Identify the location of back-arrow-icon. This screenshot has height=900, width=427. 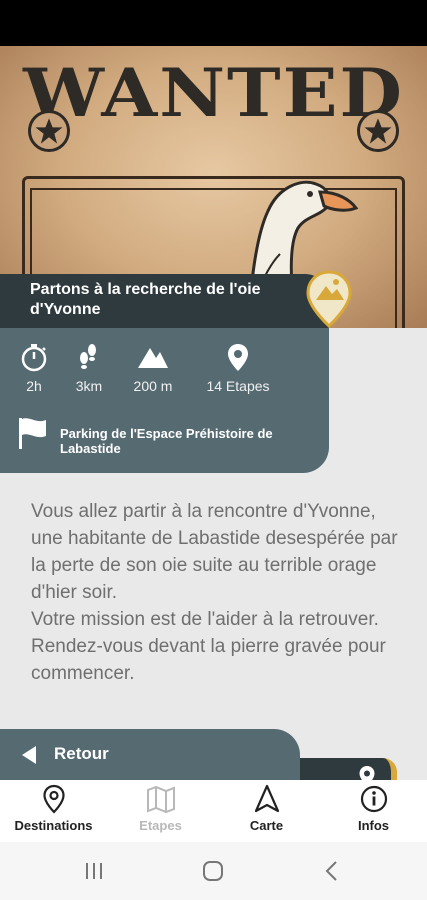
(29, 755).